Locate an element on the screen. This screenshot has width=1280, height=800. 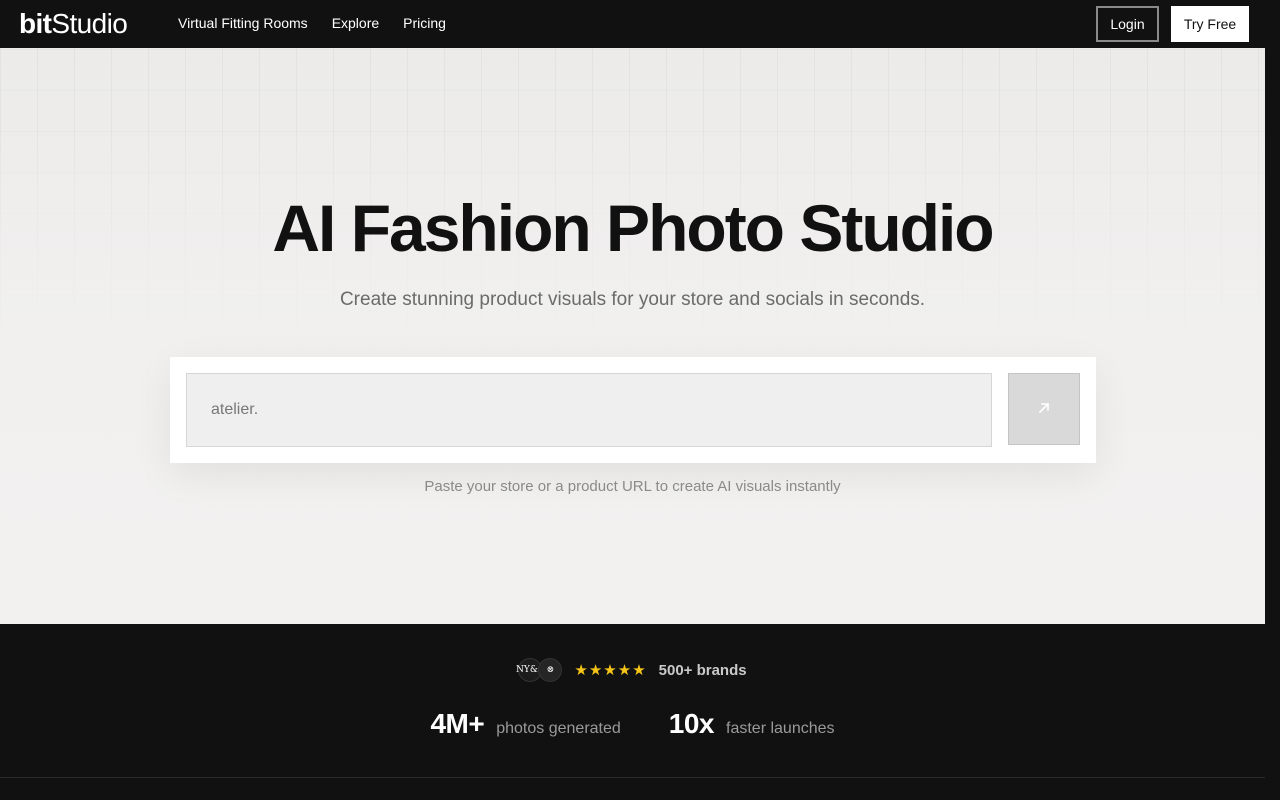
page-title: AI Fashion Photo Studio is located at coordinates (633, 228).